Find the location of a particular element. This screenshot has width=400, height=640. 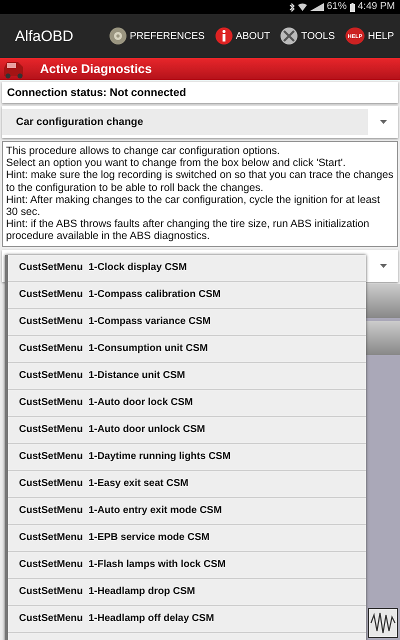

clock-time: 4:49 PM is located at coordinates (376, 7).